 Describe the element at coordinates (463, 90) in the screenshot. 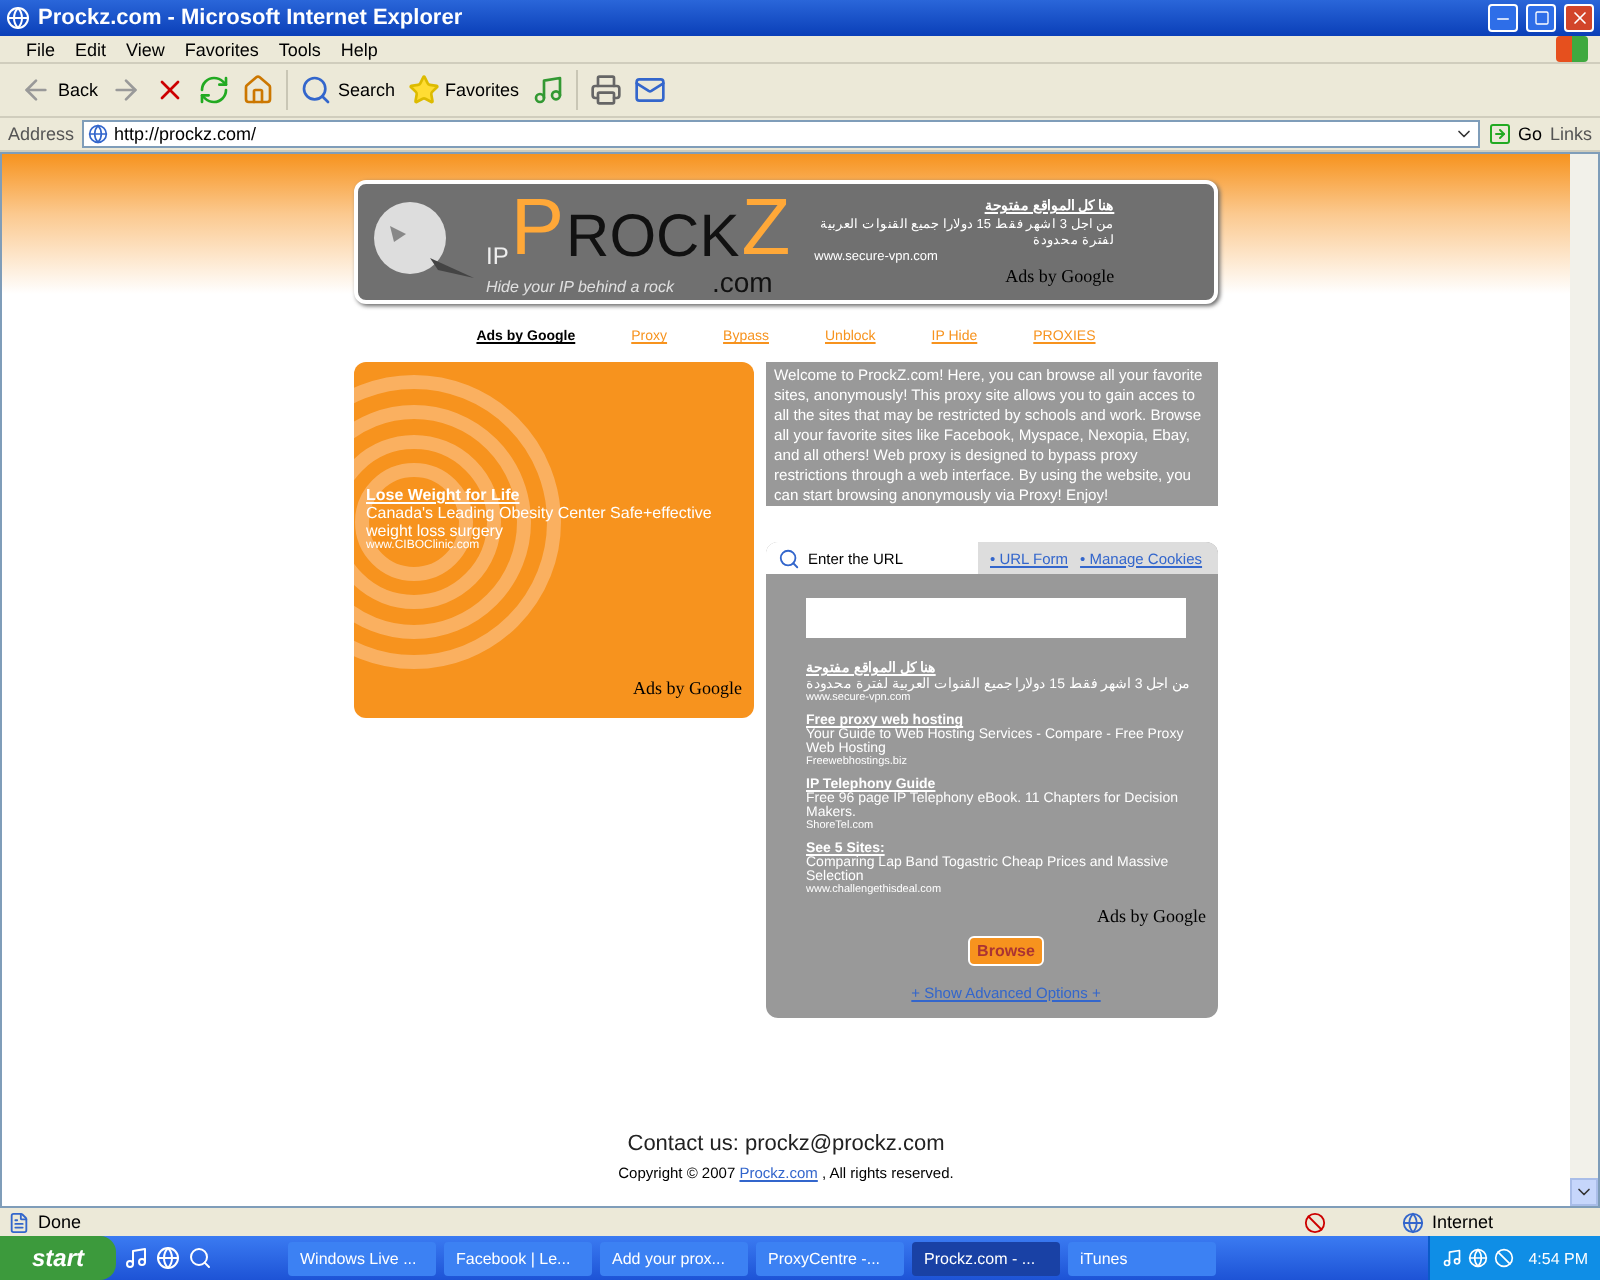

I see `favorites-button: Favorites` at that location.